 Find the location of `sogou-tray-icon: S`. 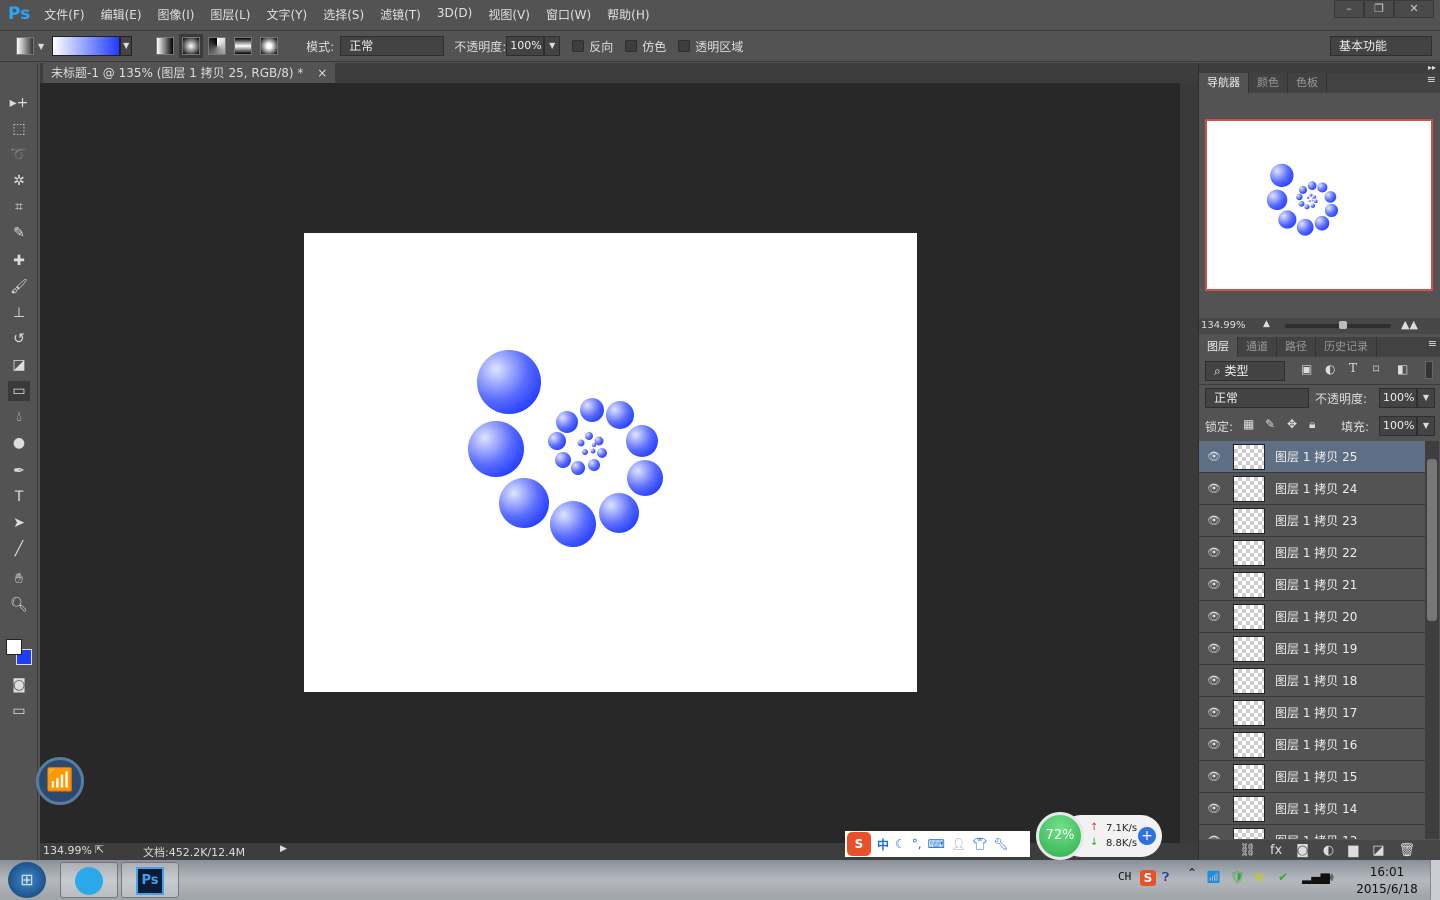

sogou-tray-icon: S is located at coordinates (1148, 878).